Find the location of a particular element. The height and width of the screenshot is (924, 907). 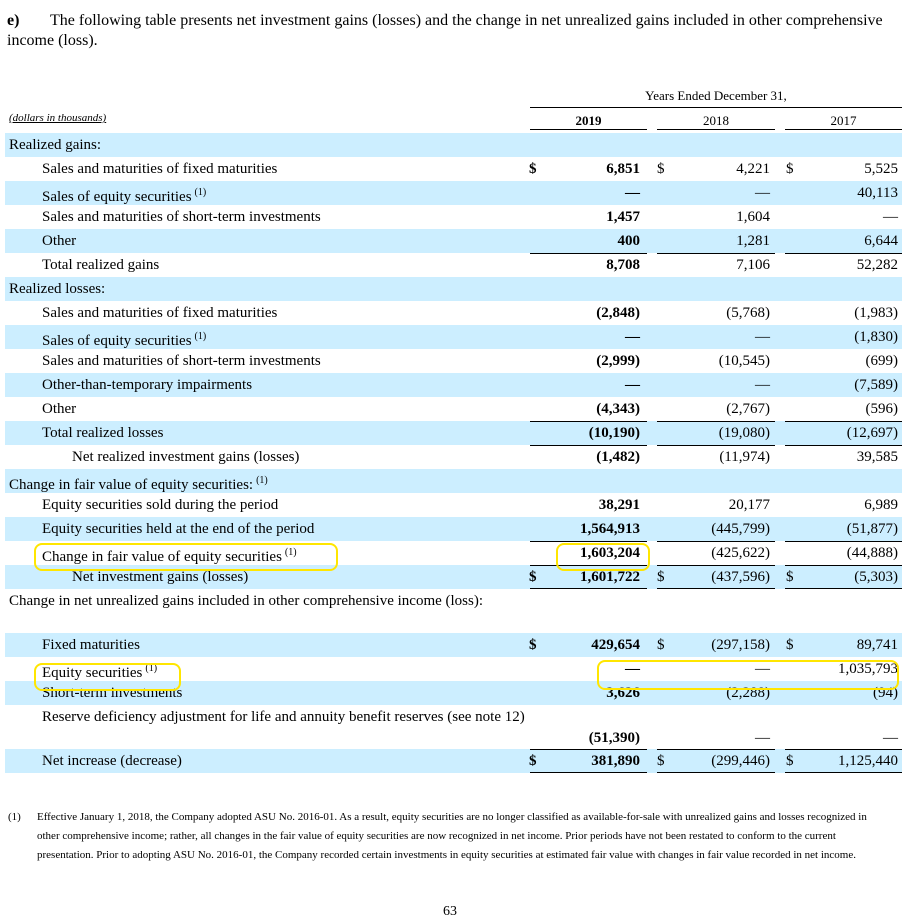

value-cell-2017: — is located at coordinates (890, 738).